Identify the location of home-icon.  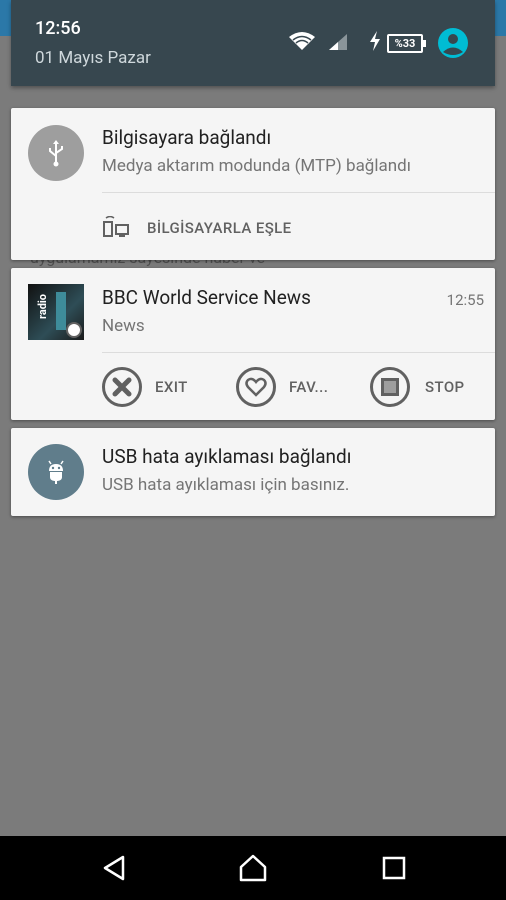
(253, 868).